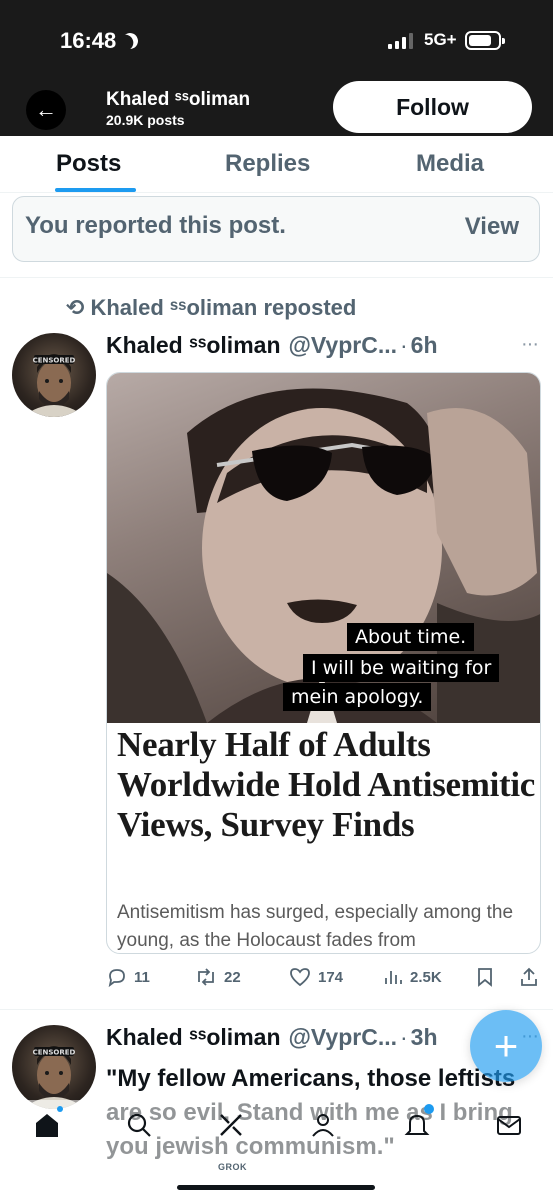 Image resolution: width=553 pixels, height=1200 pixels. What do you see at coordinates (267, 164) in the screenshot?
I see `tab-replies: Replies` at bounding box center [267, 164].